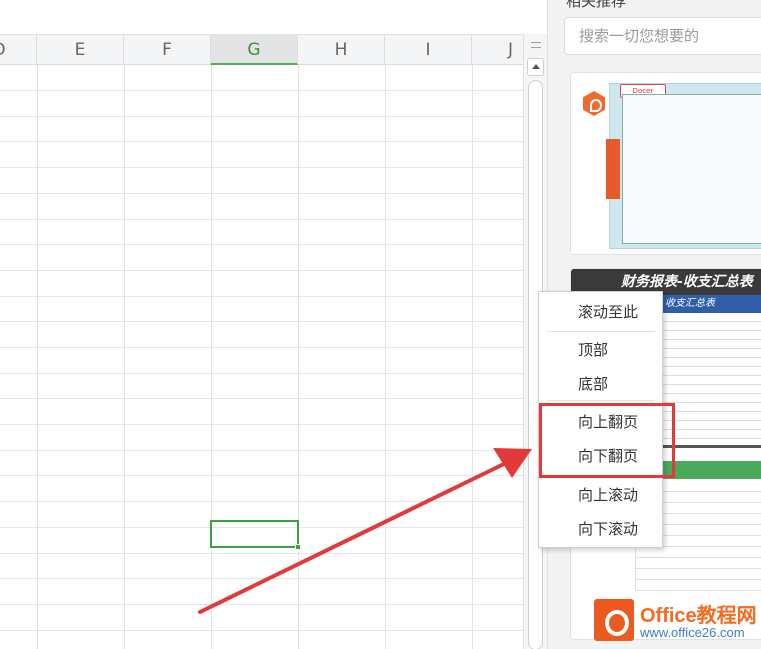  I want to click on selected-cell, so click(255, 535).